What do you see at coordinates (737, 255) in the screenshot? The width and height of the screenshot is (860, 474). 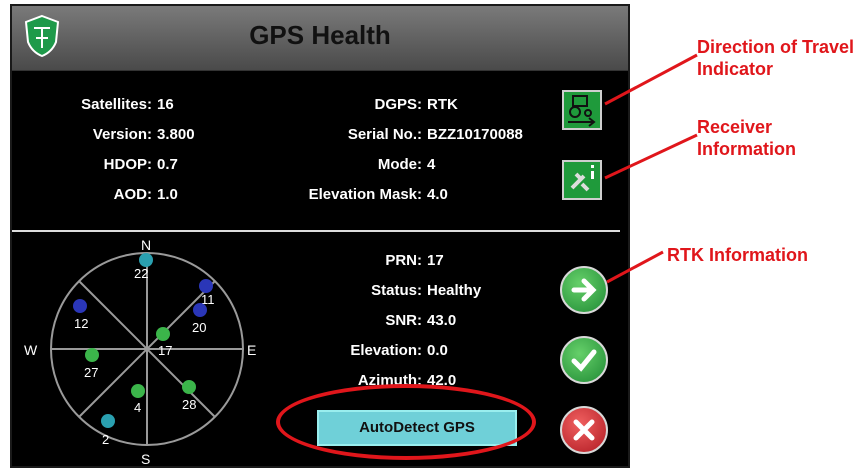 I see `callout-rtk-information: RTK Information` at bounding box center [737, 255].